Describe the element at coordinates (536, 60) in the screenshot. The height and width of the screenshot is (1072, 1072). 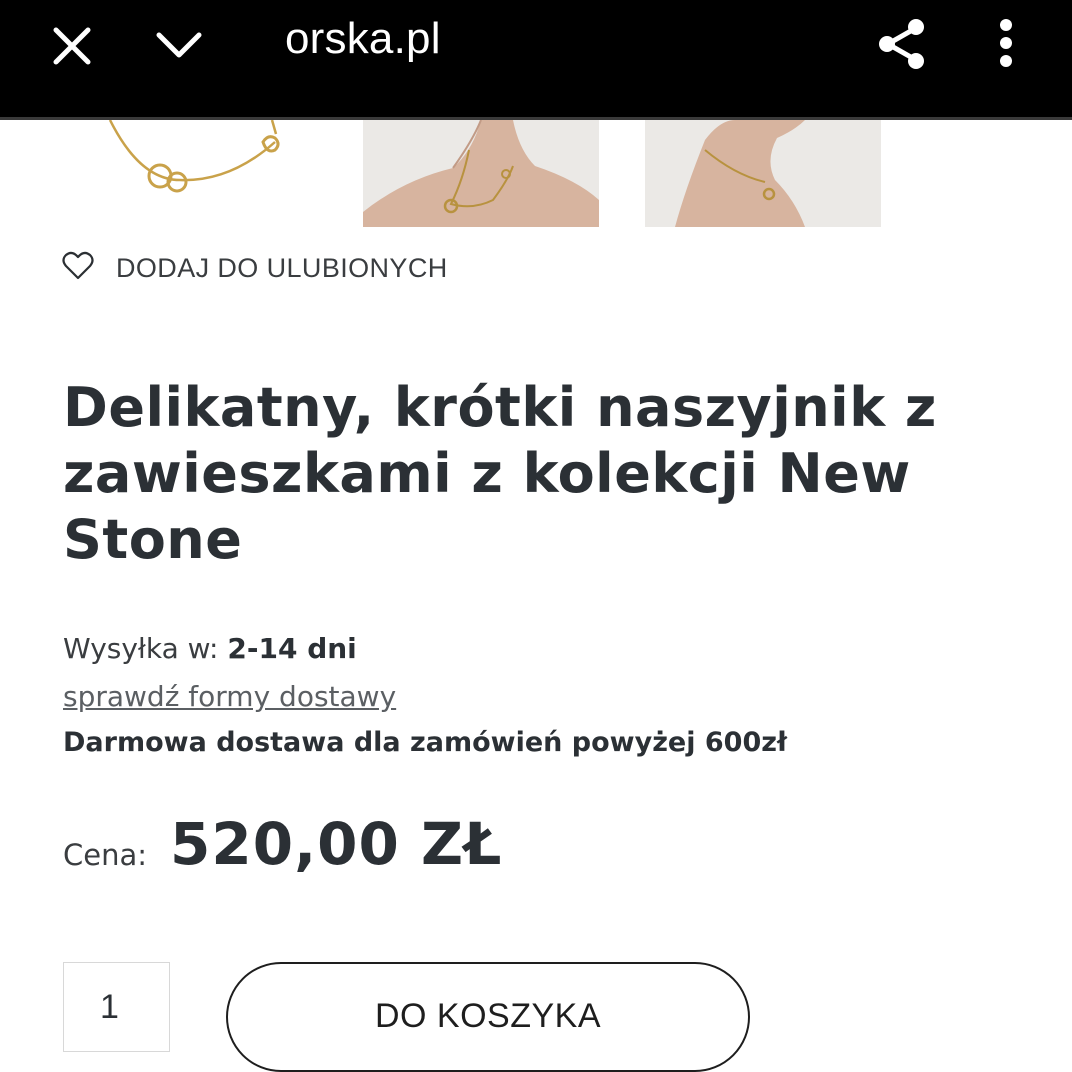
I see `browser-top-bar: orska.pl` at that location.